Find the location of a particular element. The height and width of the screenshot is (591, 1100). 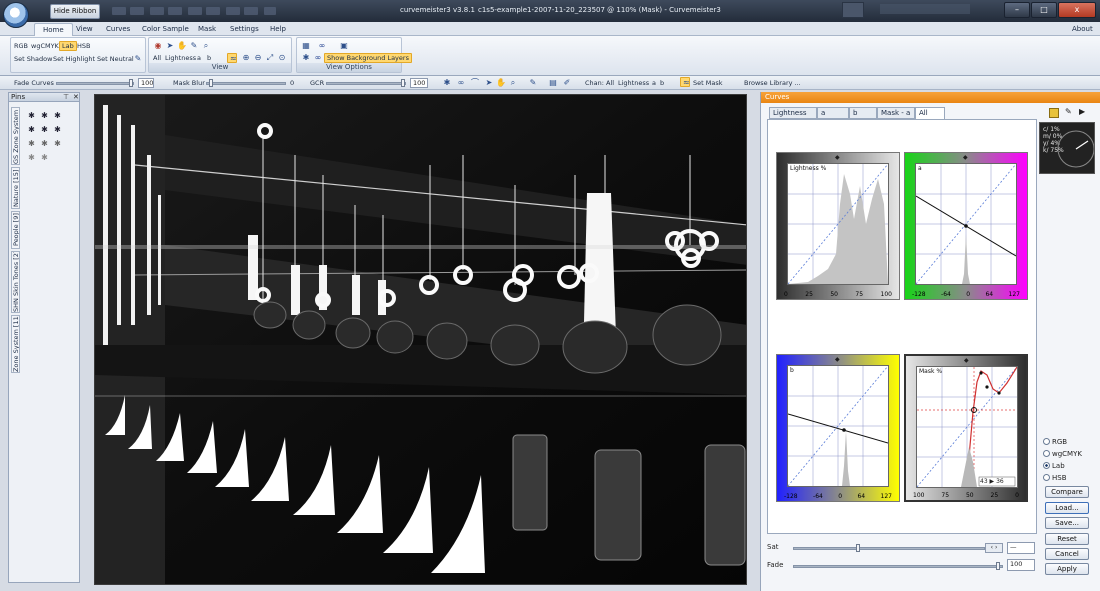

mask-blur-slider is located at coordinates (246, 83).